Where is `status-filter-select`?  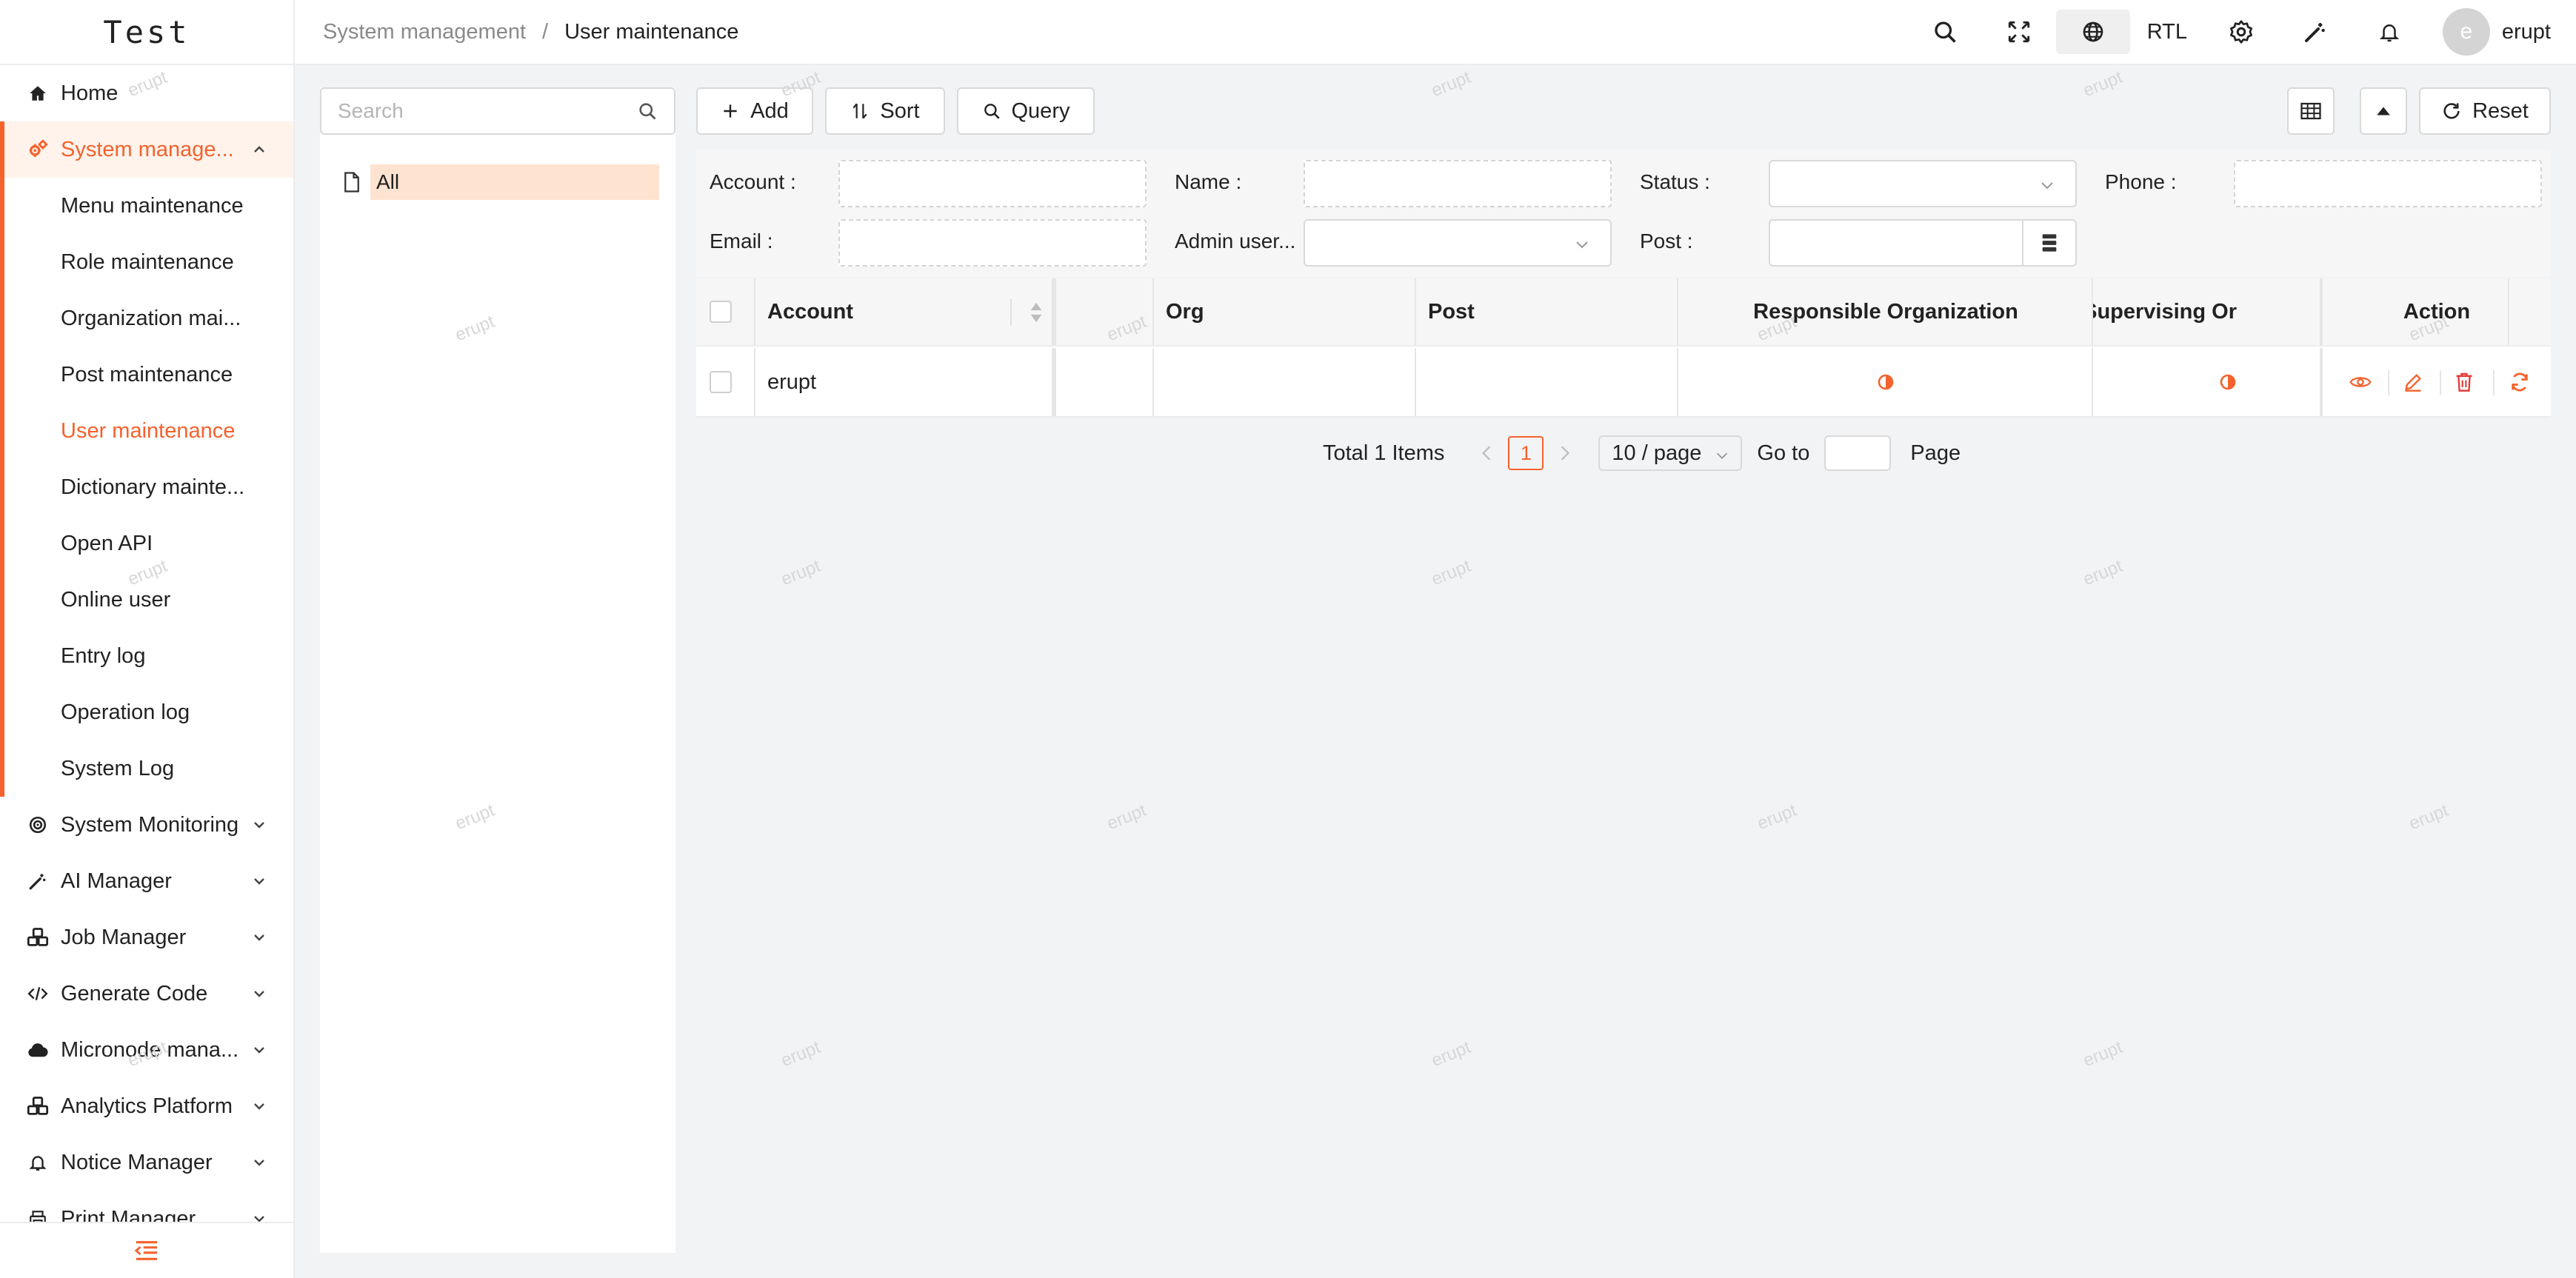
status-filter-select is located at coordinates (1923, 183).